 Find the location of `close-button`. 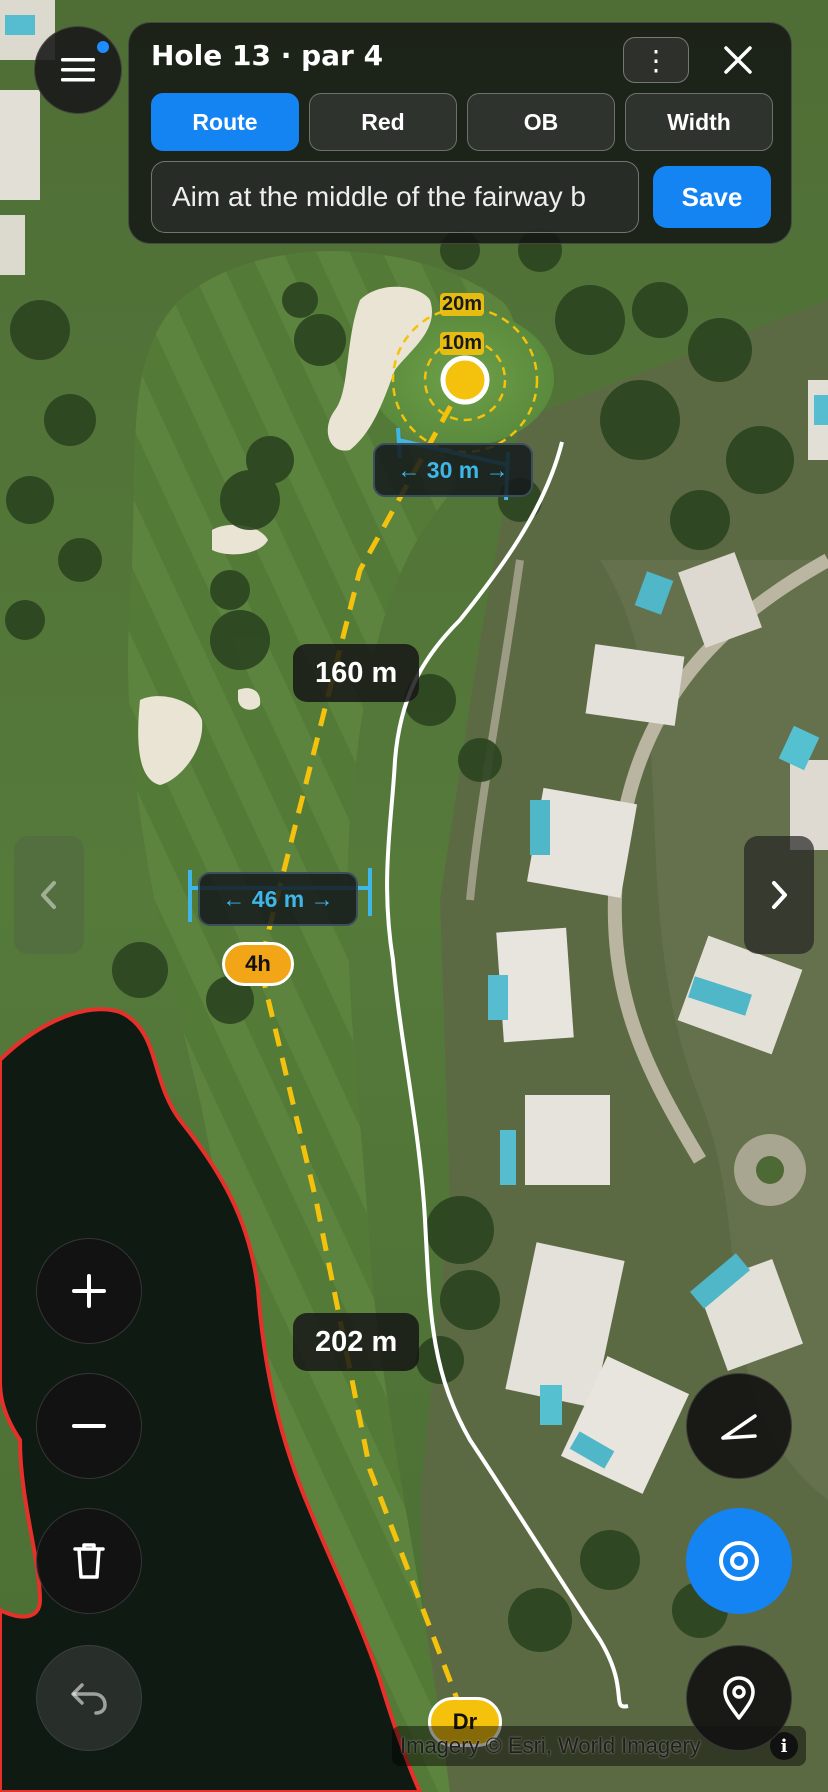

close-button is located at coordinates (738, 60).